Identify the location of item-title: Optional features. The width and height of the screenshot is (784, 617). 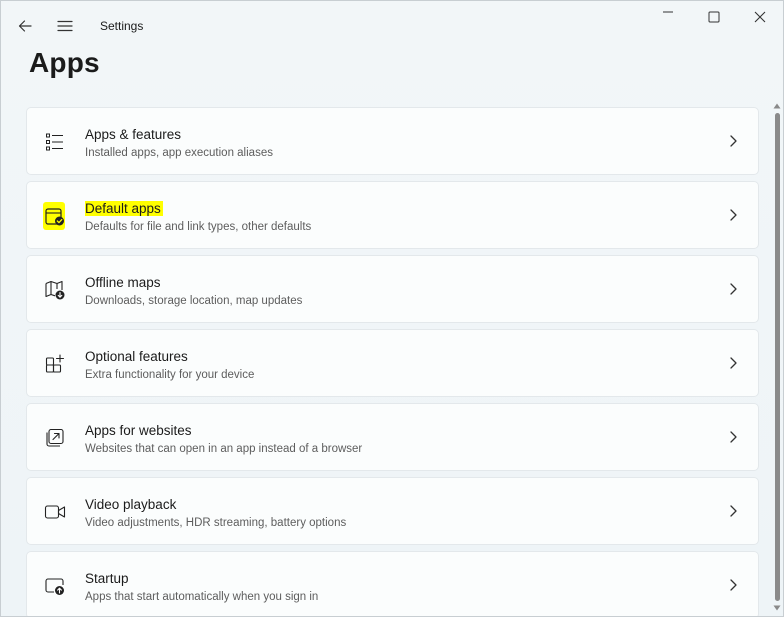
(136, 356).